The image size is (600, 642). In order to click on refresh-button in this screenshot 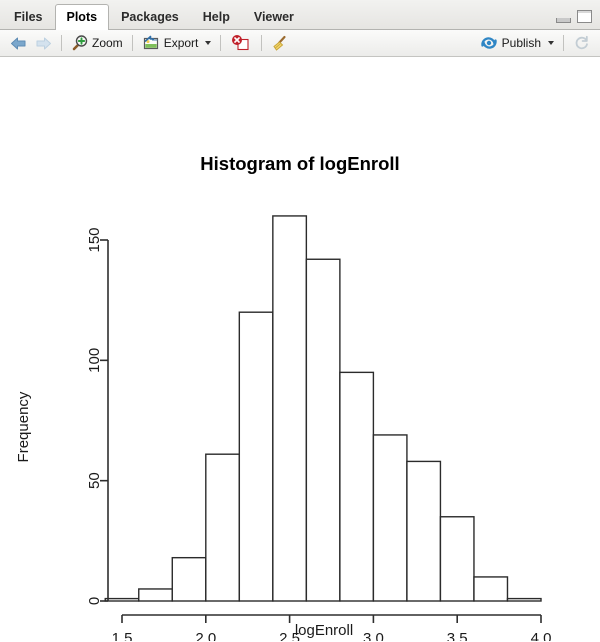, I will do `click(581, 43)`.